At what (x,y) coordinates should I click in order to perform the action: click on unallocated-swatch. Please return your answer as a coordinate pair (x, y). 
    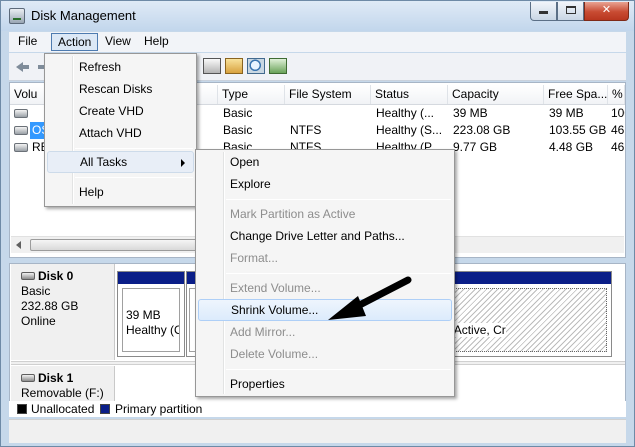
    Looking at the image, I should click on (22, 409).